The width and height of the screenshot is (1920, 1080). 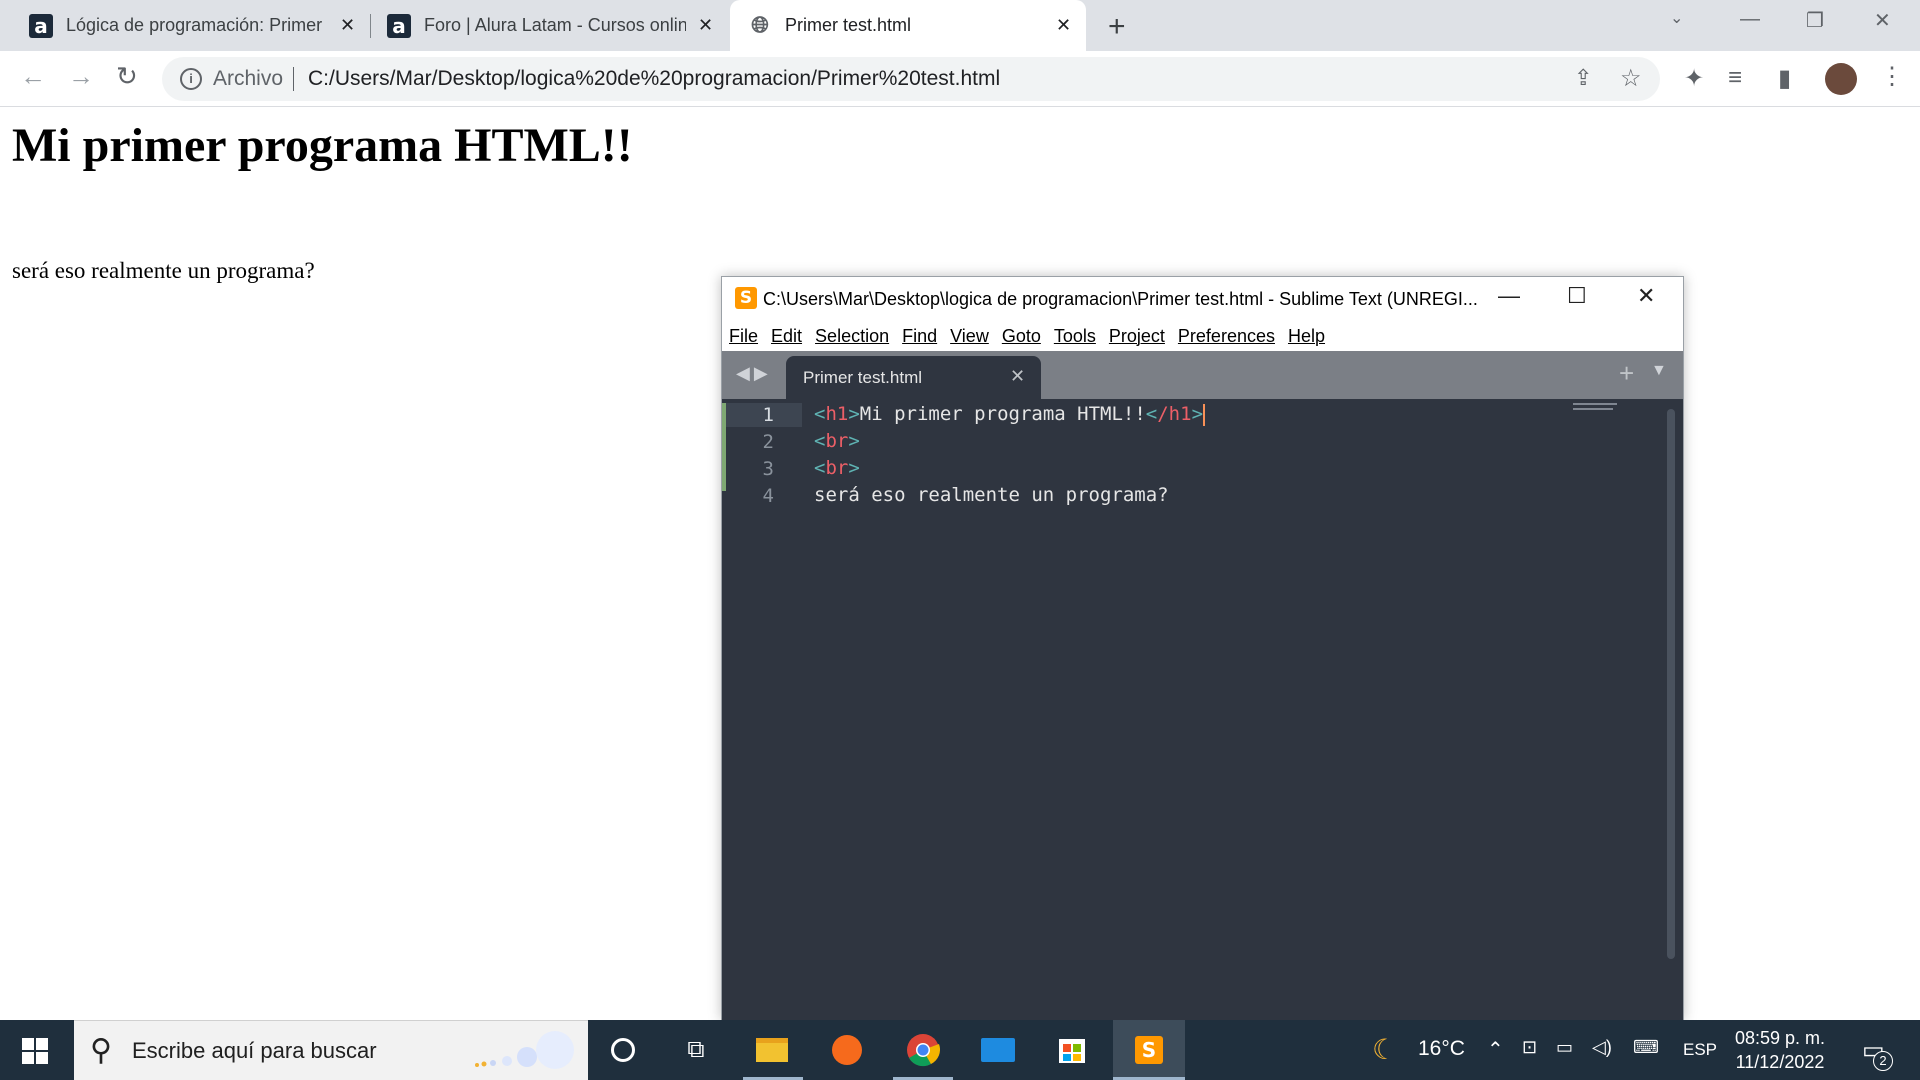 I want to click on vertical-scrollbar, so click(x=1671, y=684).